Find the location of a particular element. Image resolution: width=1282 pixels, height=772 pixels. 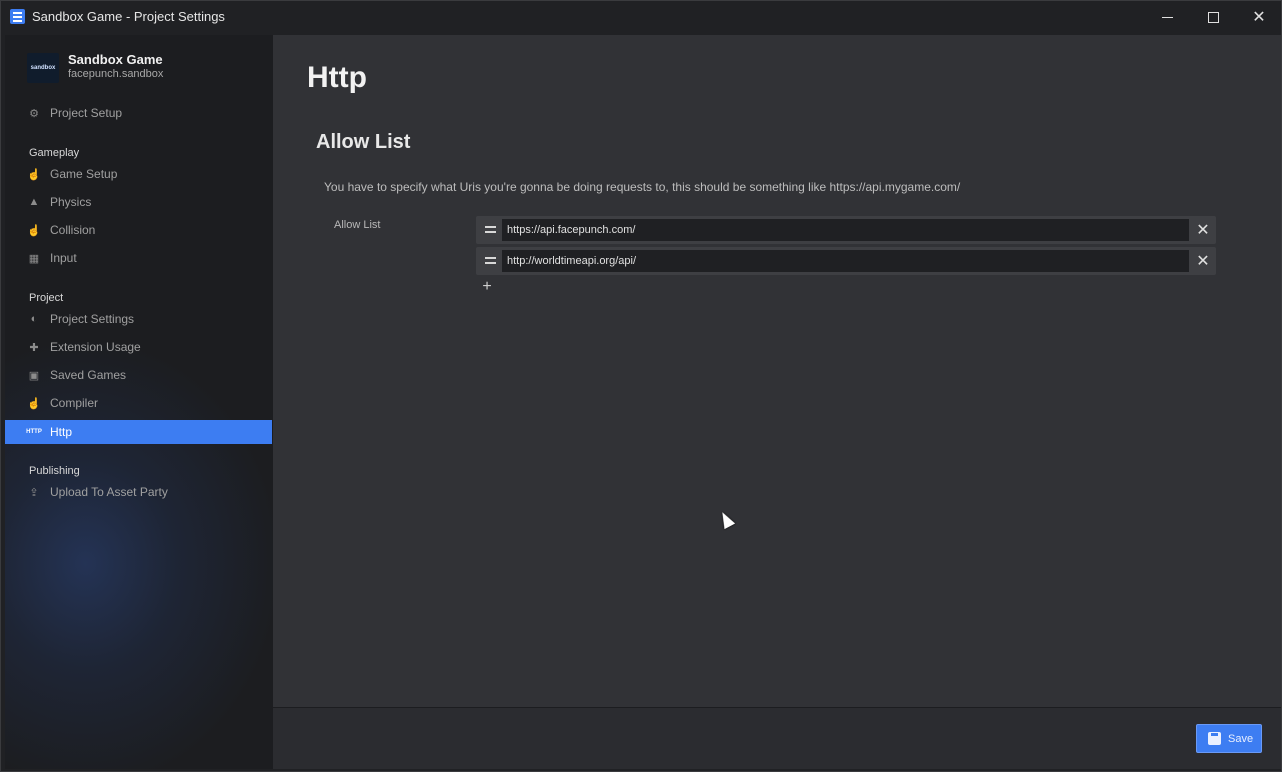

minimize-icon is located at coordinates (1167, 17).